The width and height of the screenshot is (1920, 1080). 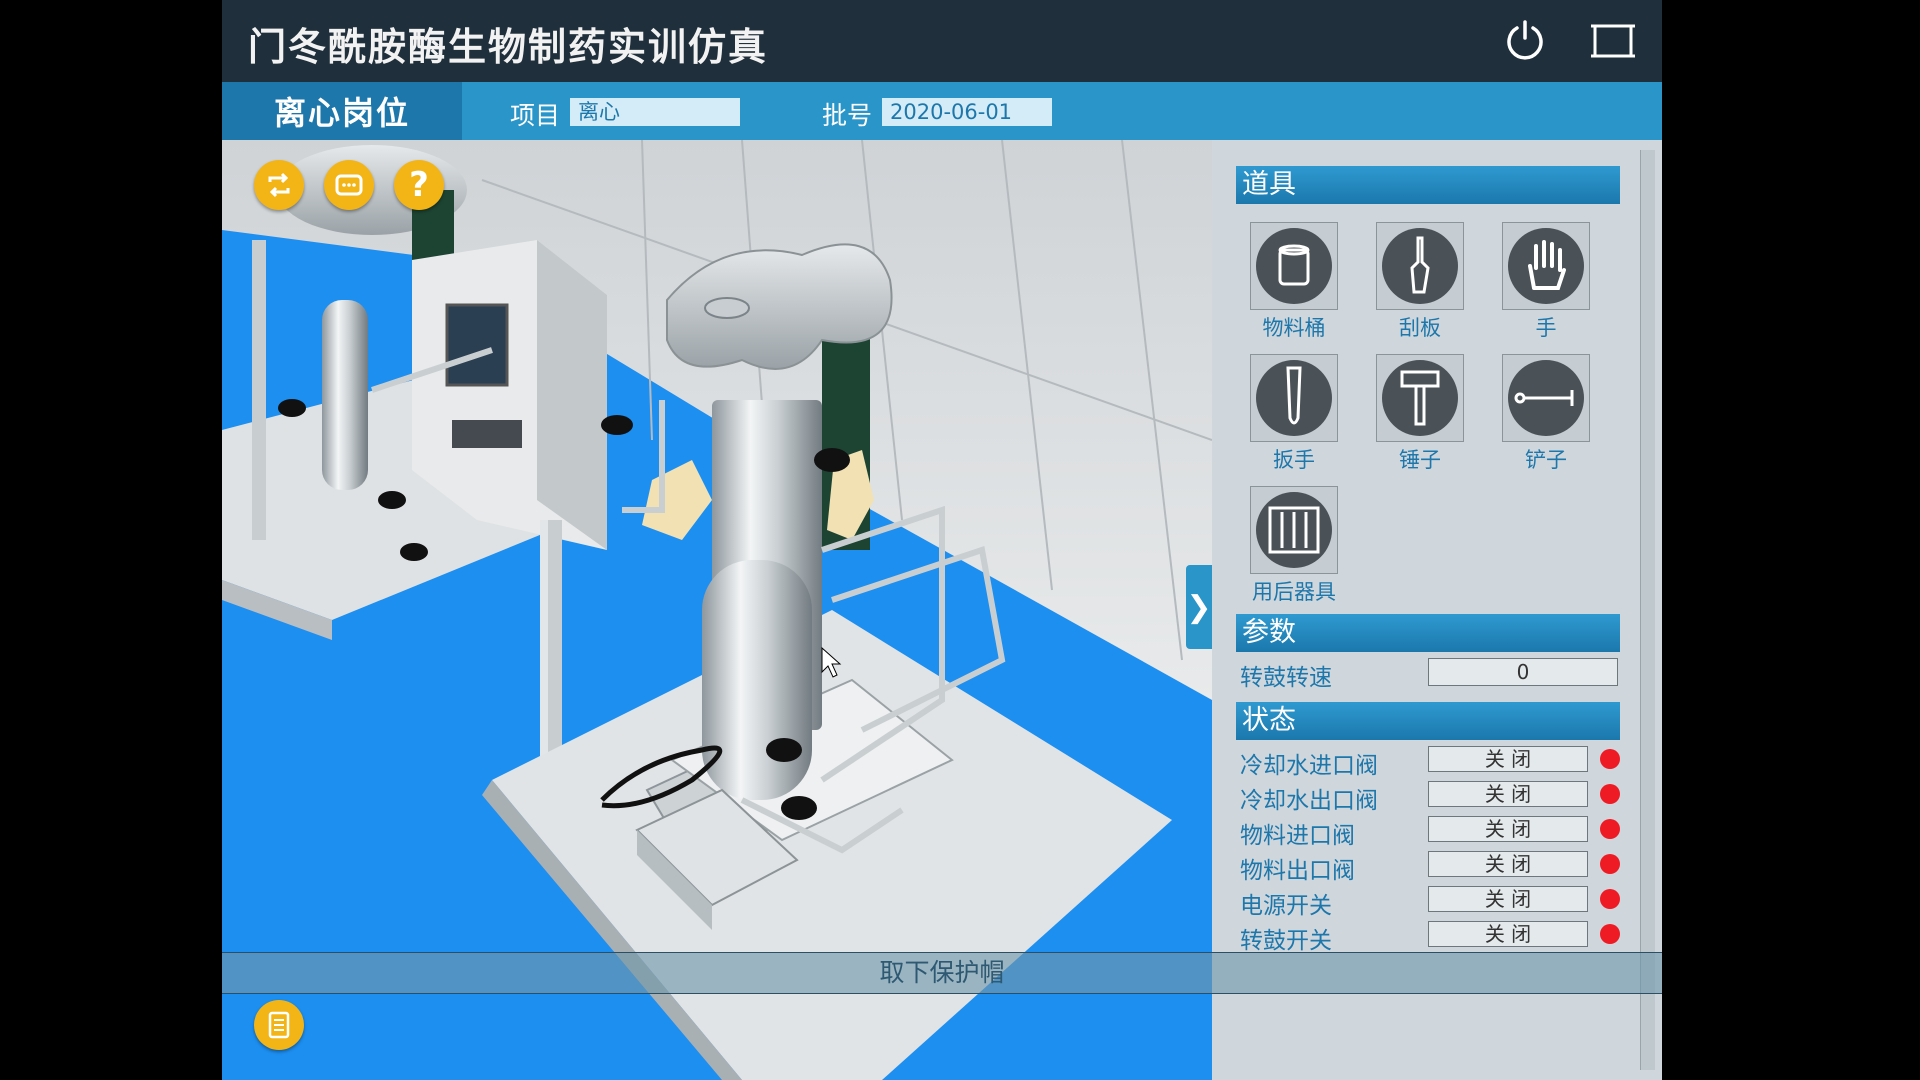 What do you see at coordinates (419, 185) in the screenshot?
I see `help-icon: ?` at bounding box center [419, 185].